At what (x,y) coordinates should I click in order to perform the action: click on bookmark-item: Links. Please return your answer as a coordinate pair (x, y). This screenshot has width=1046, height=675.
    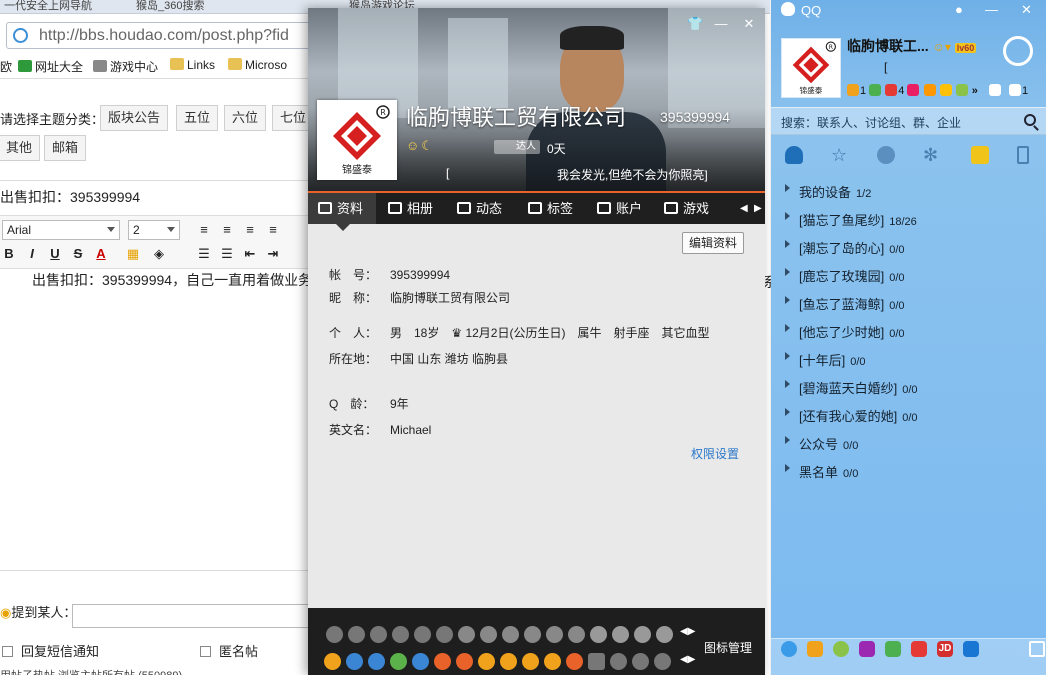
    Looking at the image, I should click on (192, 65).